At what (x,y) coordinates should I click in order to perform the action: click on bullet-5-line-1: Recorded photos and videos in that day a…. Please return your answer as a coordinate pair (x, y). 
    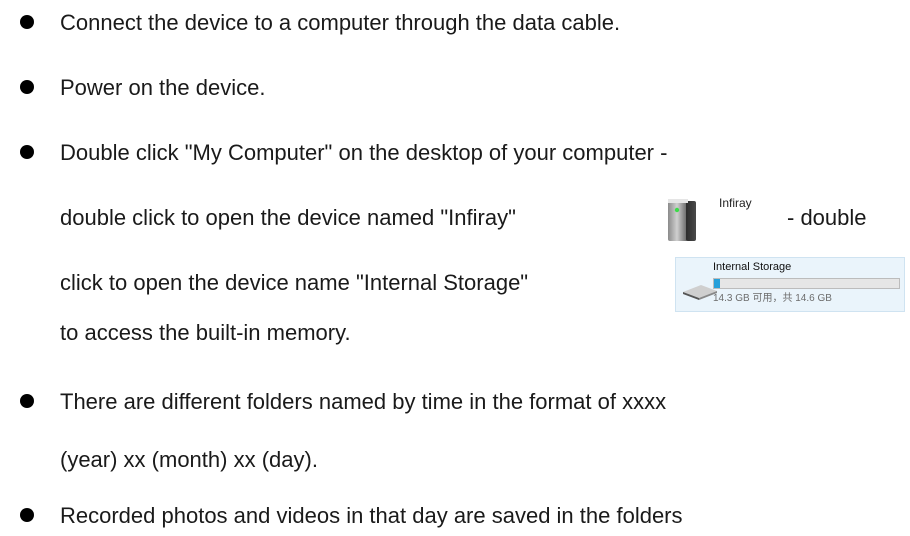
    Looking at the image, I should click on (371, 515).